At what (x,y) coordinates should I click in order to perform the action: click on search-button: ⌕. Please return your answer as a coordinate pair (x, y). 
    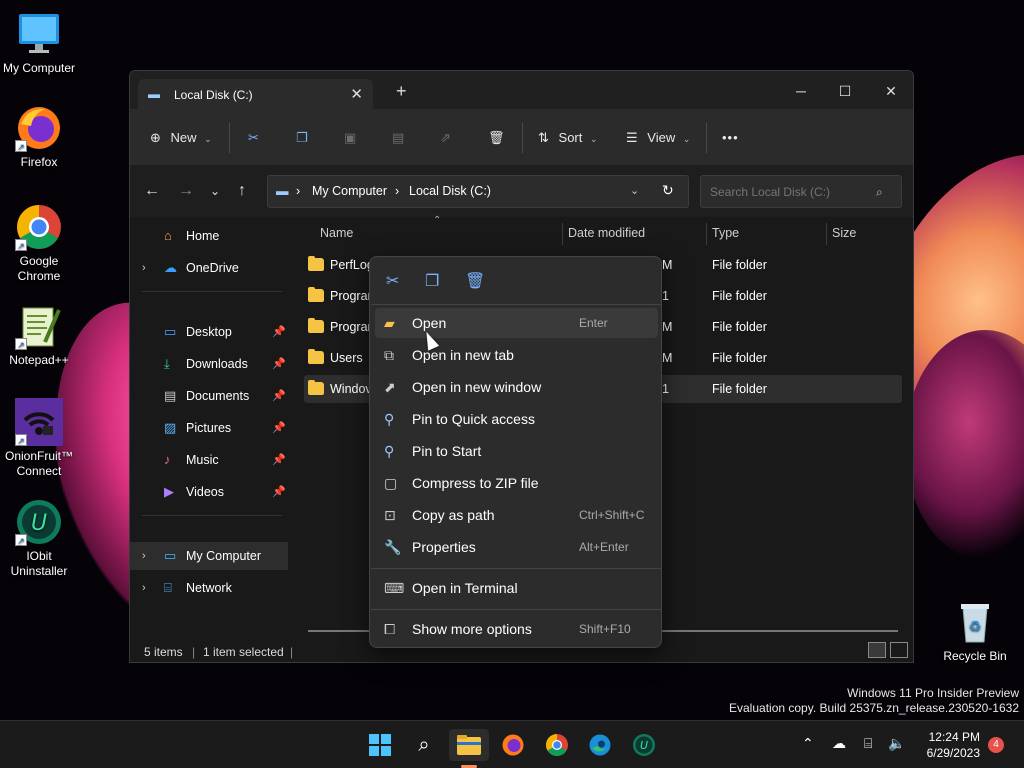
    Looking at the image, I should click on (424, 745).